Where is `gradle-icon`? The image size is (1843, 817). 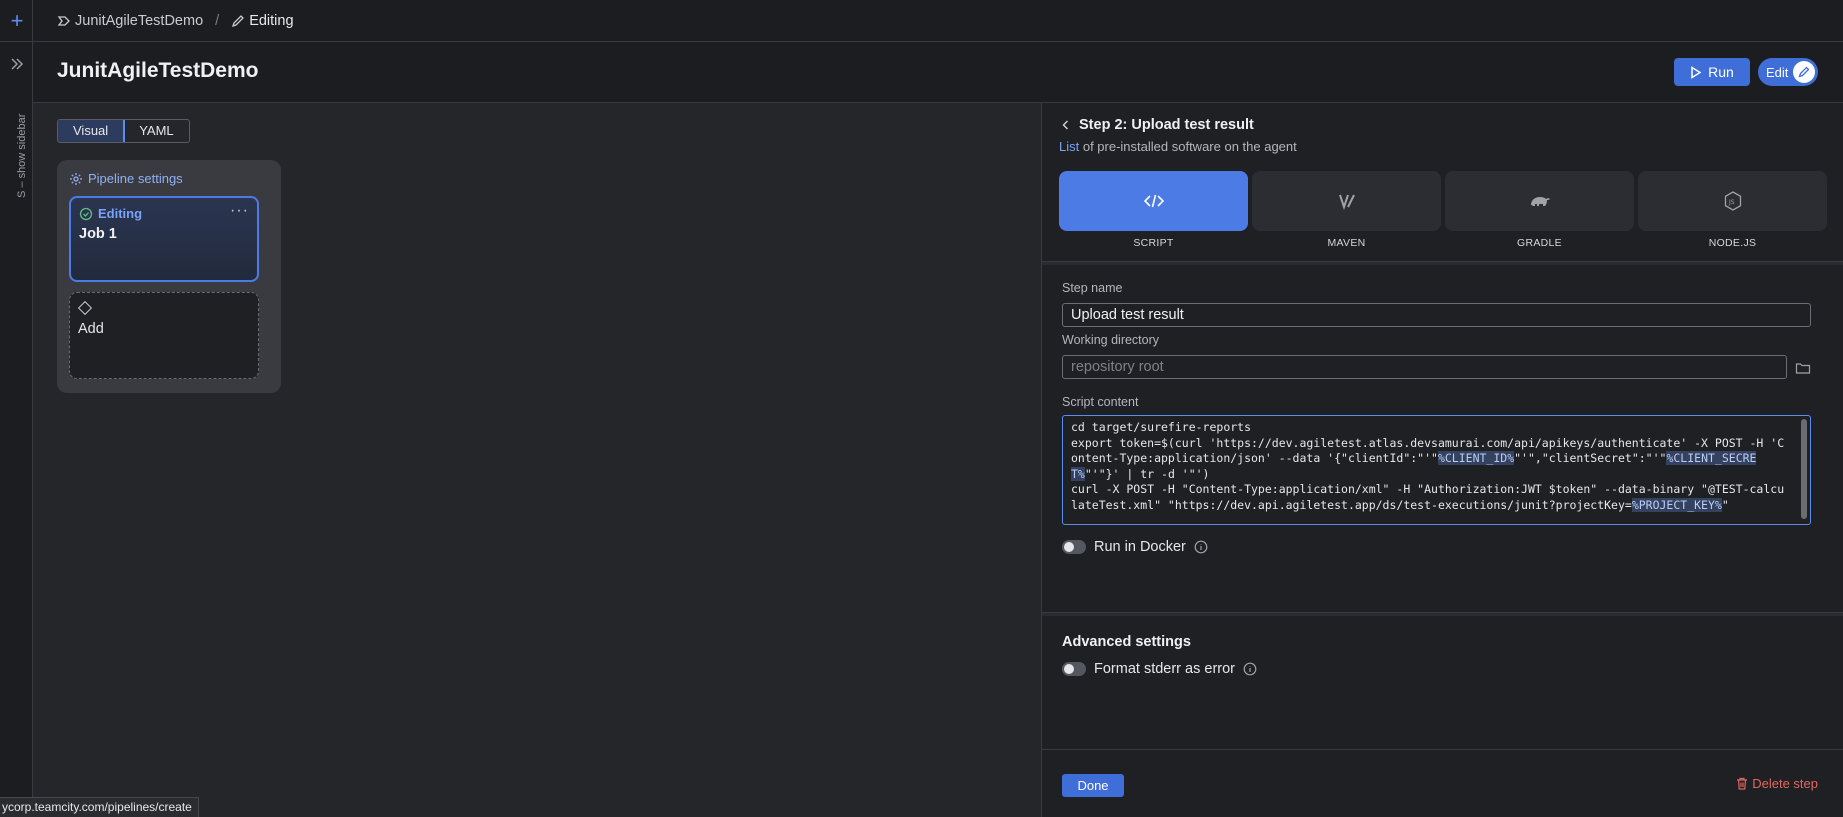 gradle-icon is located at coordinates (1539, 201).